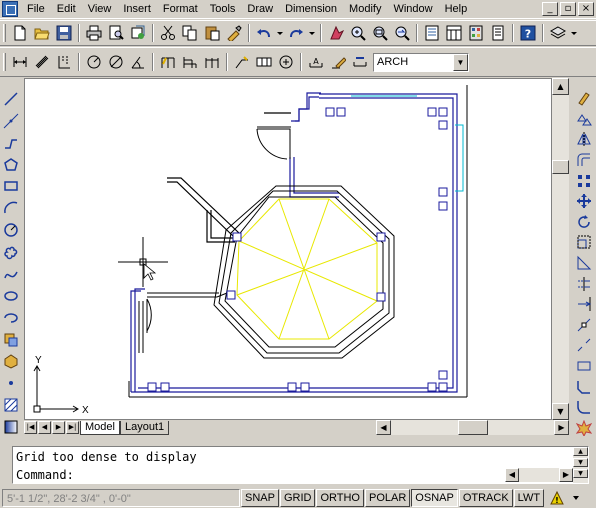  I want to click on menu-view: View, so click(100, 9).